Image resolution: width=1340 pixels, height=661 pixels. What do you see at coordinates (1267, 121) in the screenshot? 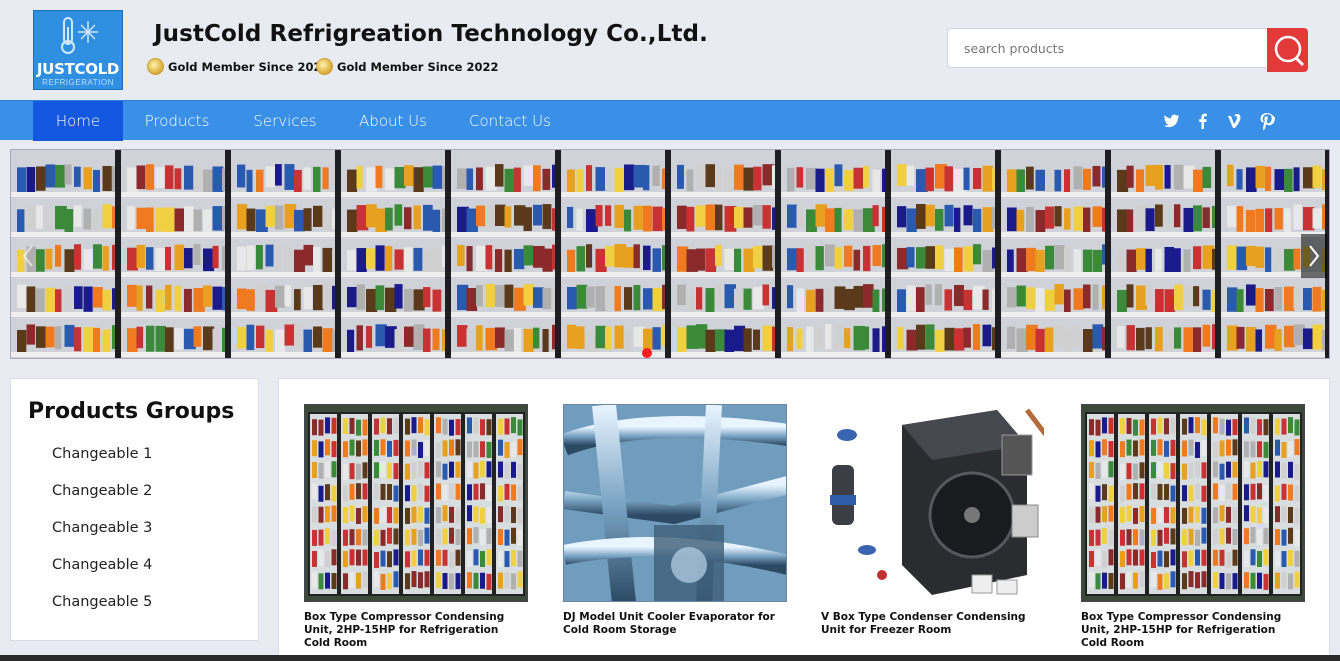
I see `pinterest-icon` at bounding box center [1267, 121].